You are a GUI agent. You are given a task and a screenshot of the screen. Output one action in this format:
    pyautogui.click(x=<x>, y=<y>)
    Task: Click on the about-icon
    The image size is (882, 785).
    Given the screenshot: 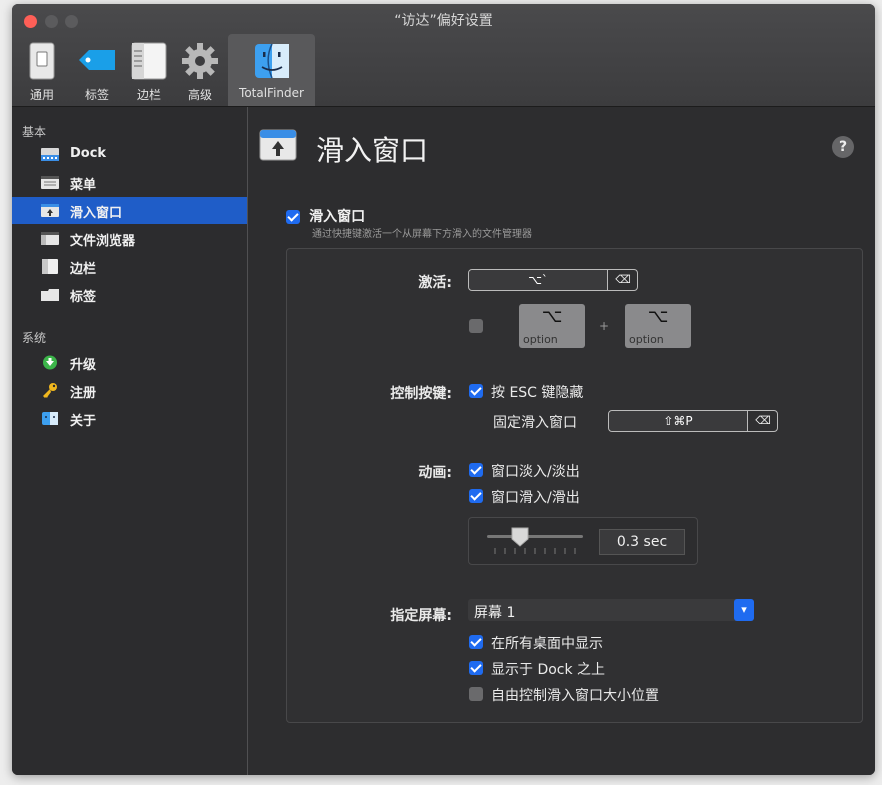 What is the action you would take?
    pyautogui.click(x=50, y=418)
    